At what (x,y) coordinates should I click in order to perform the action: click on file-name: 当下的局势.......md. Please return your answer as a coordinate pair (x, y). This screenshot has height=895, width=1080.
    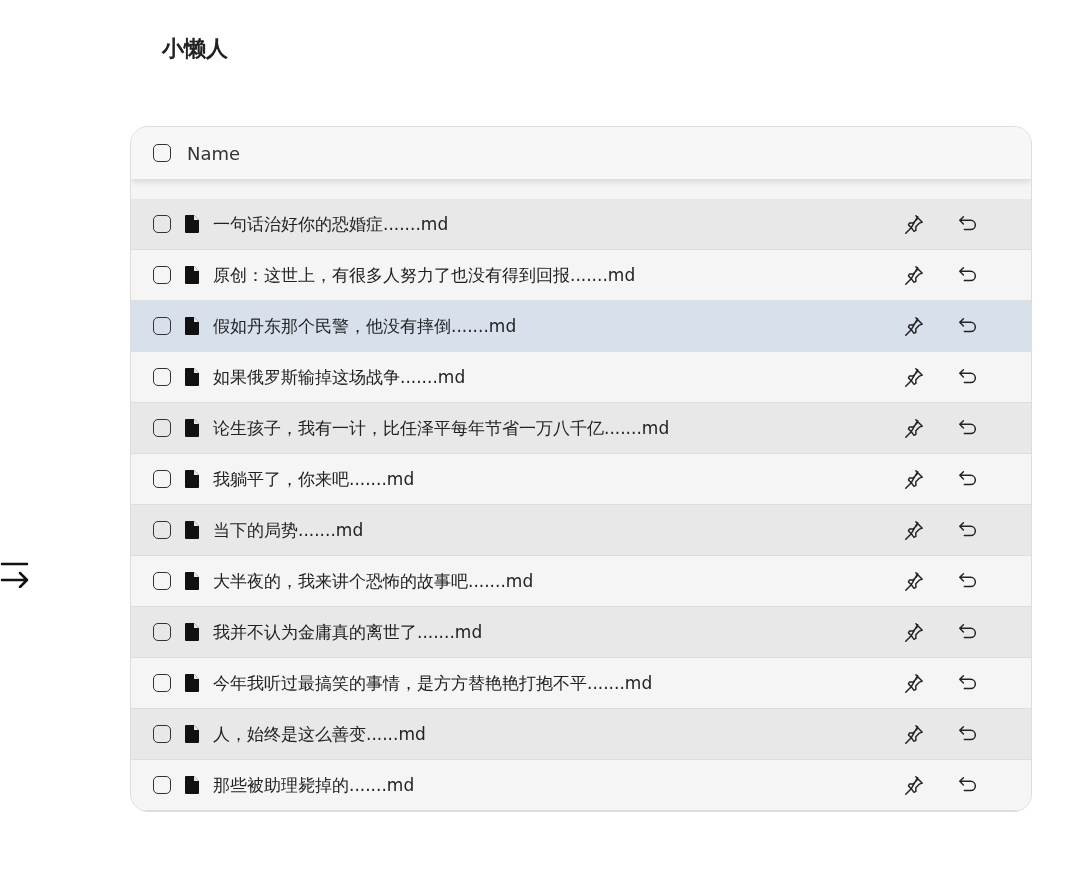
    Looking at the image, I should click on (558, 530).